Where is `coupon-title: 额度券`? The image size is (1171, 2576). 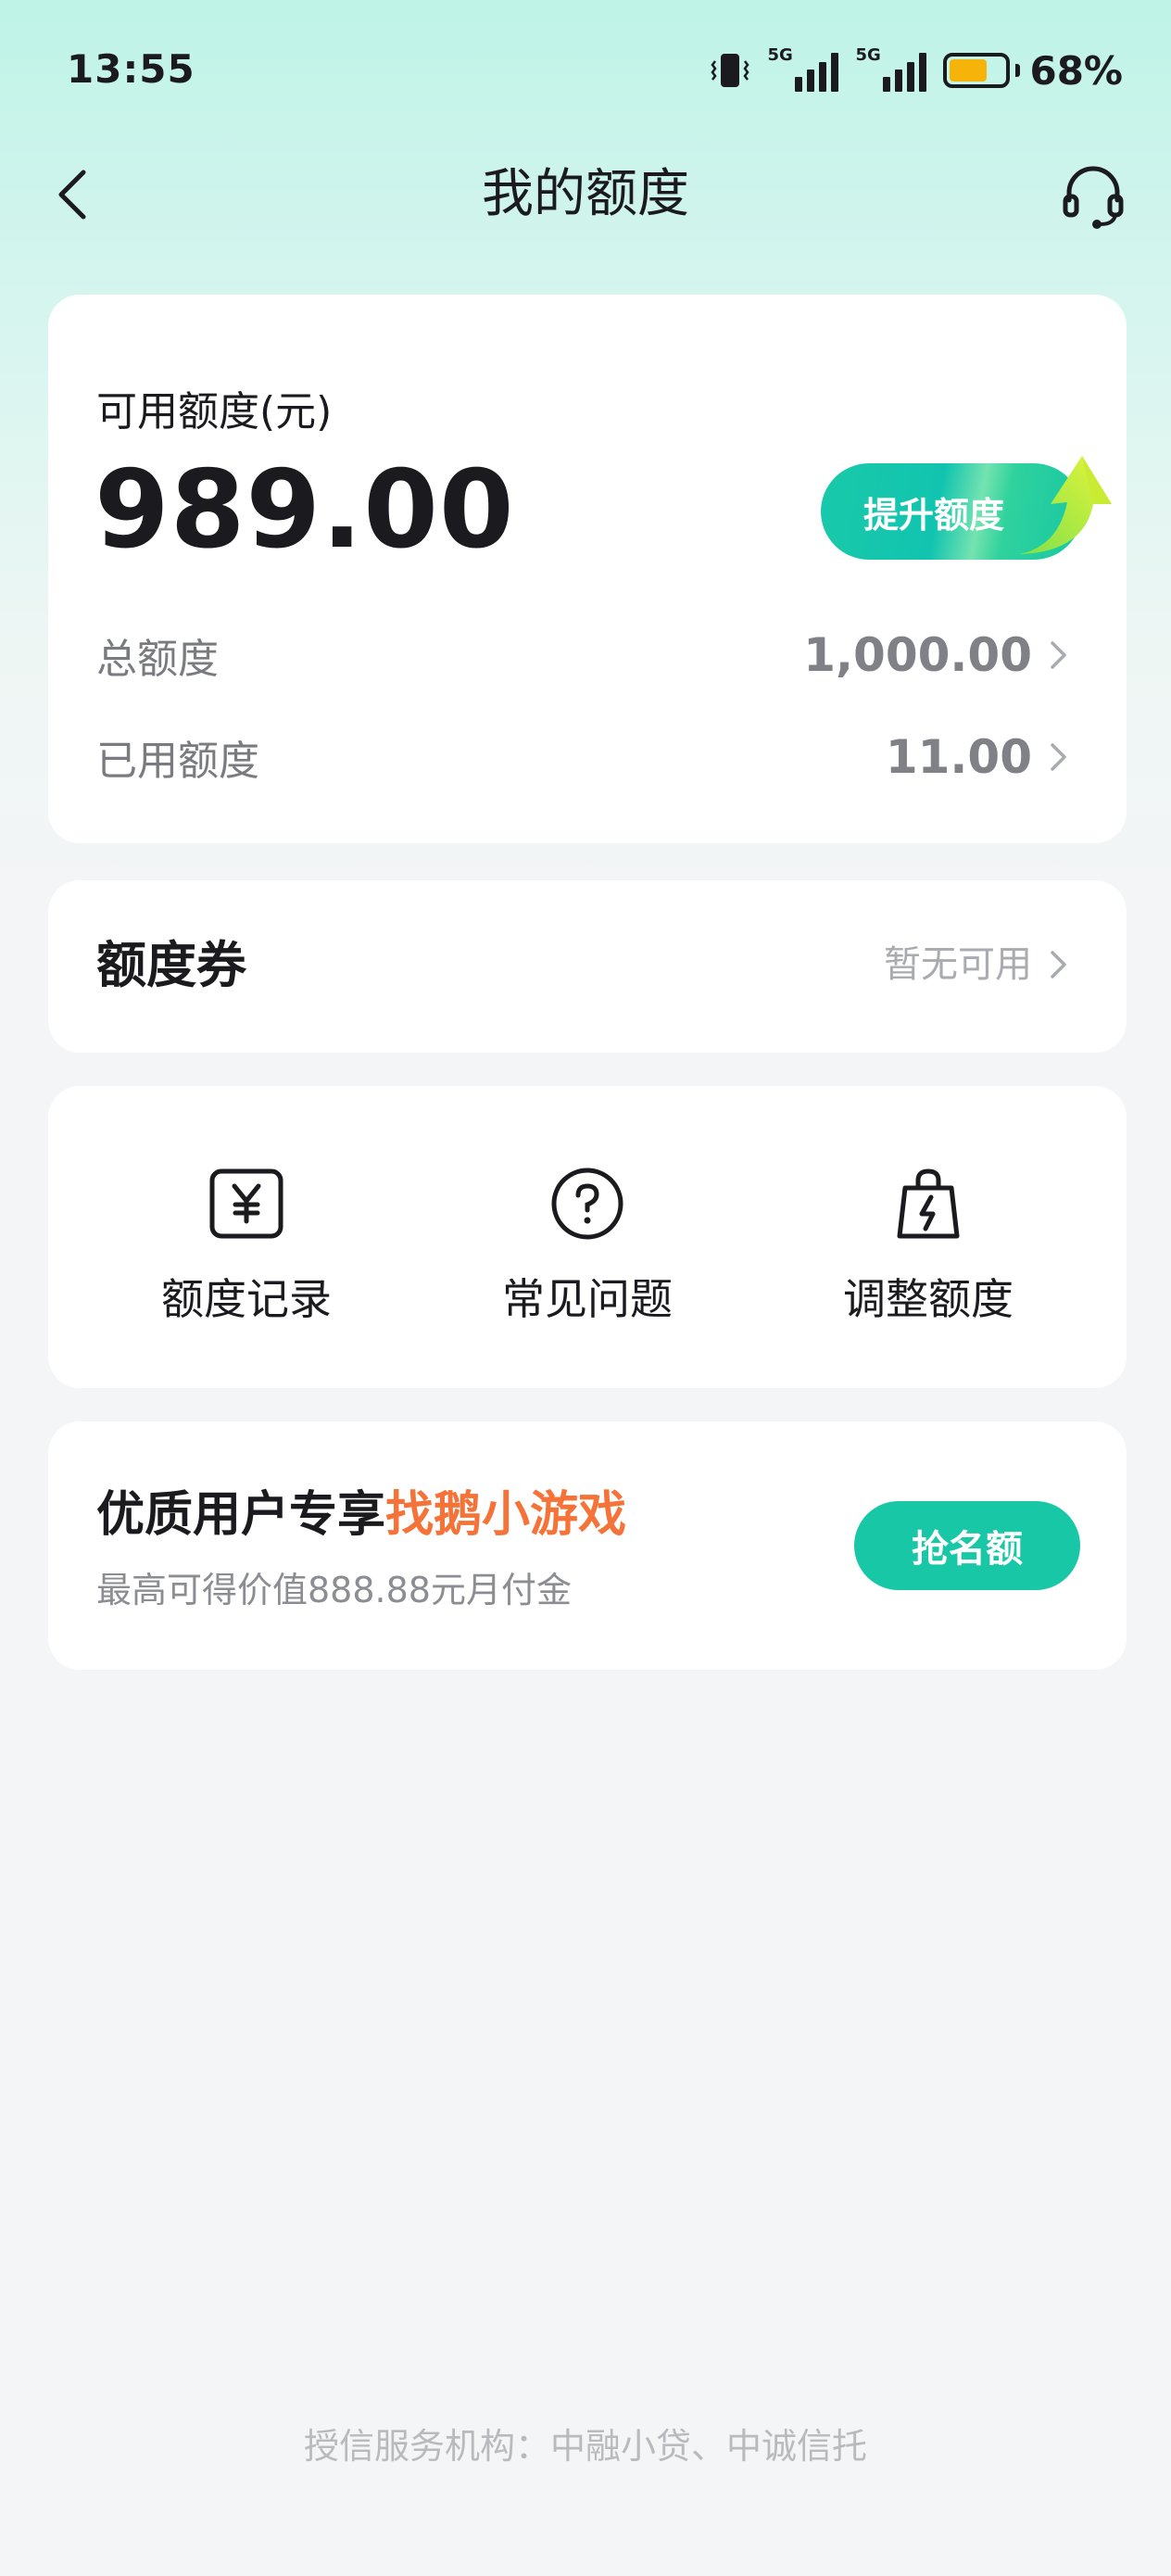
coupon-title: 额度券 is located at coordinates (171, 965).